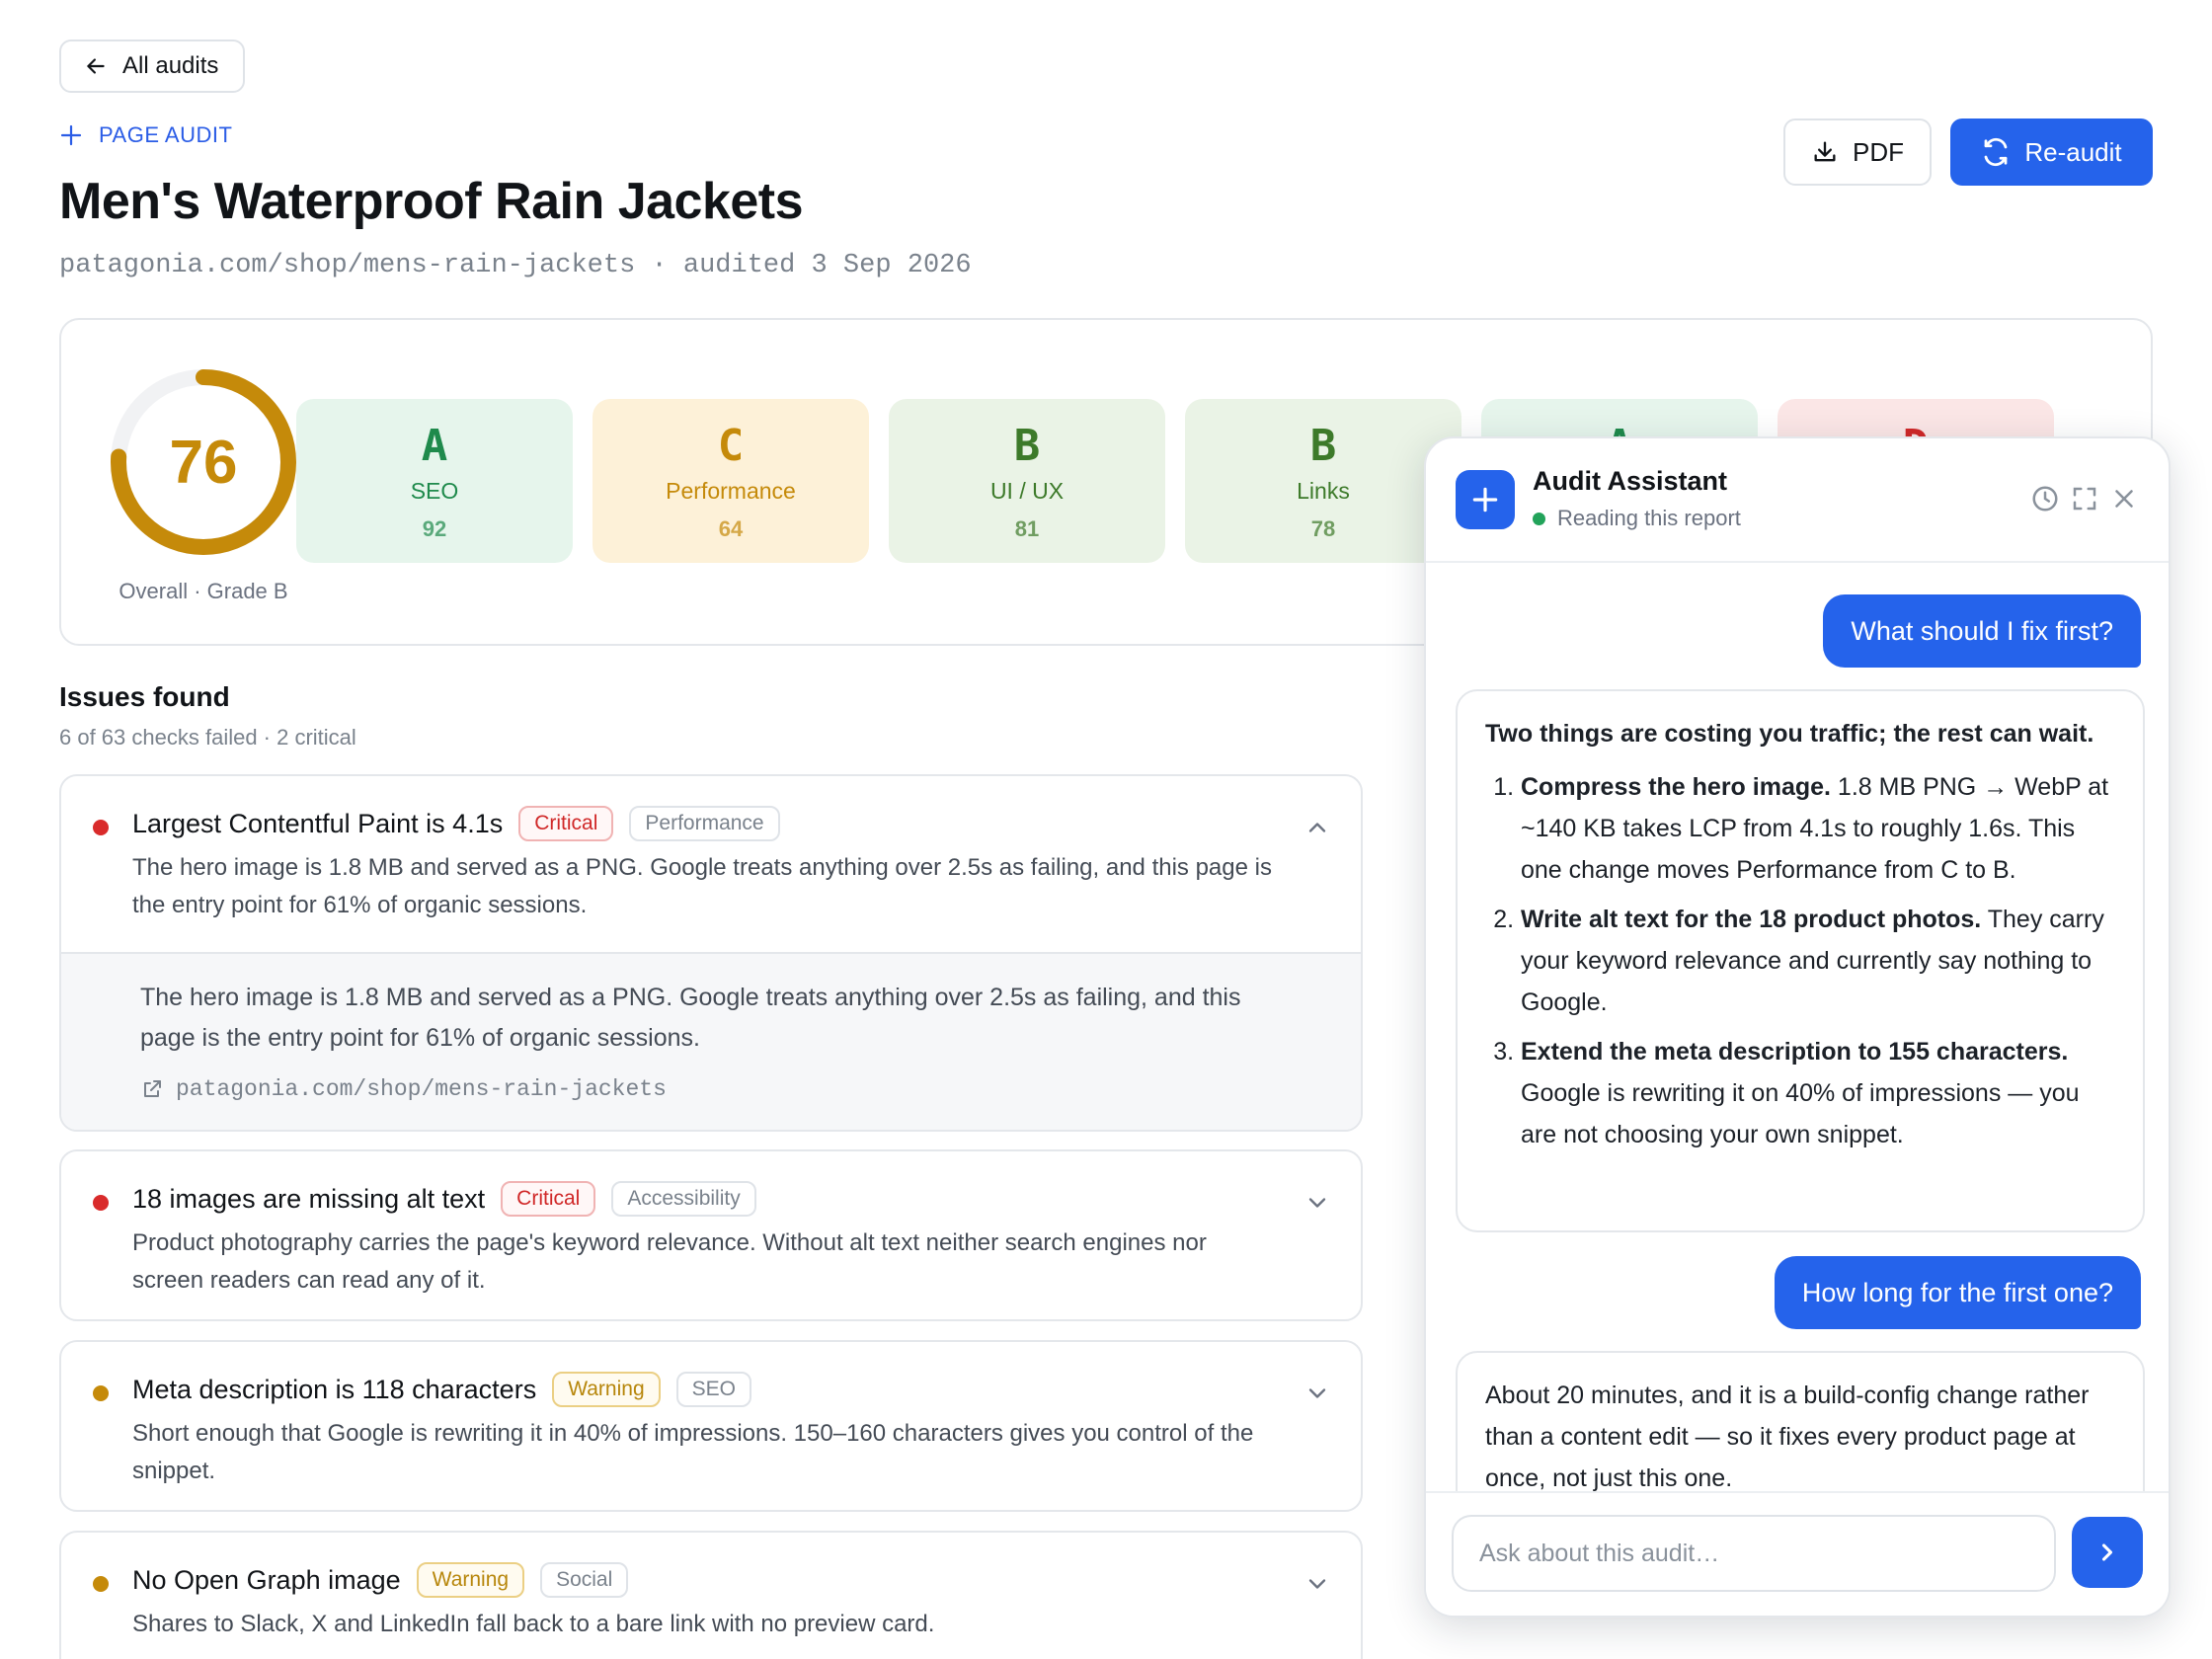 This screenshot has height=1659, width=2212. Describe the element at coordinates (335, 1389) in the screenshot. I see `issue-title: Meta description is 118 characters` at that location.